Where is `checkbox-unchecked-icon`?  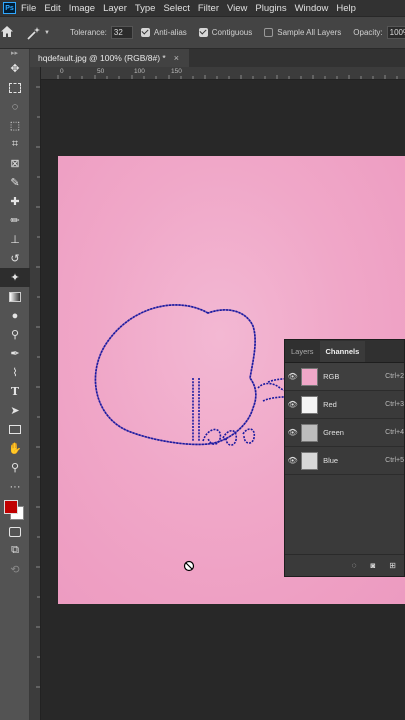 checkbox-unchecked-icon is located at coordinates (269, 32).